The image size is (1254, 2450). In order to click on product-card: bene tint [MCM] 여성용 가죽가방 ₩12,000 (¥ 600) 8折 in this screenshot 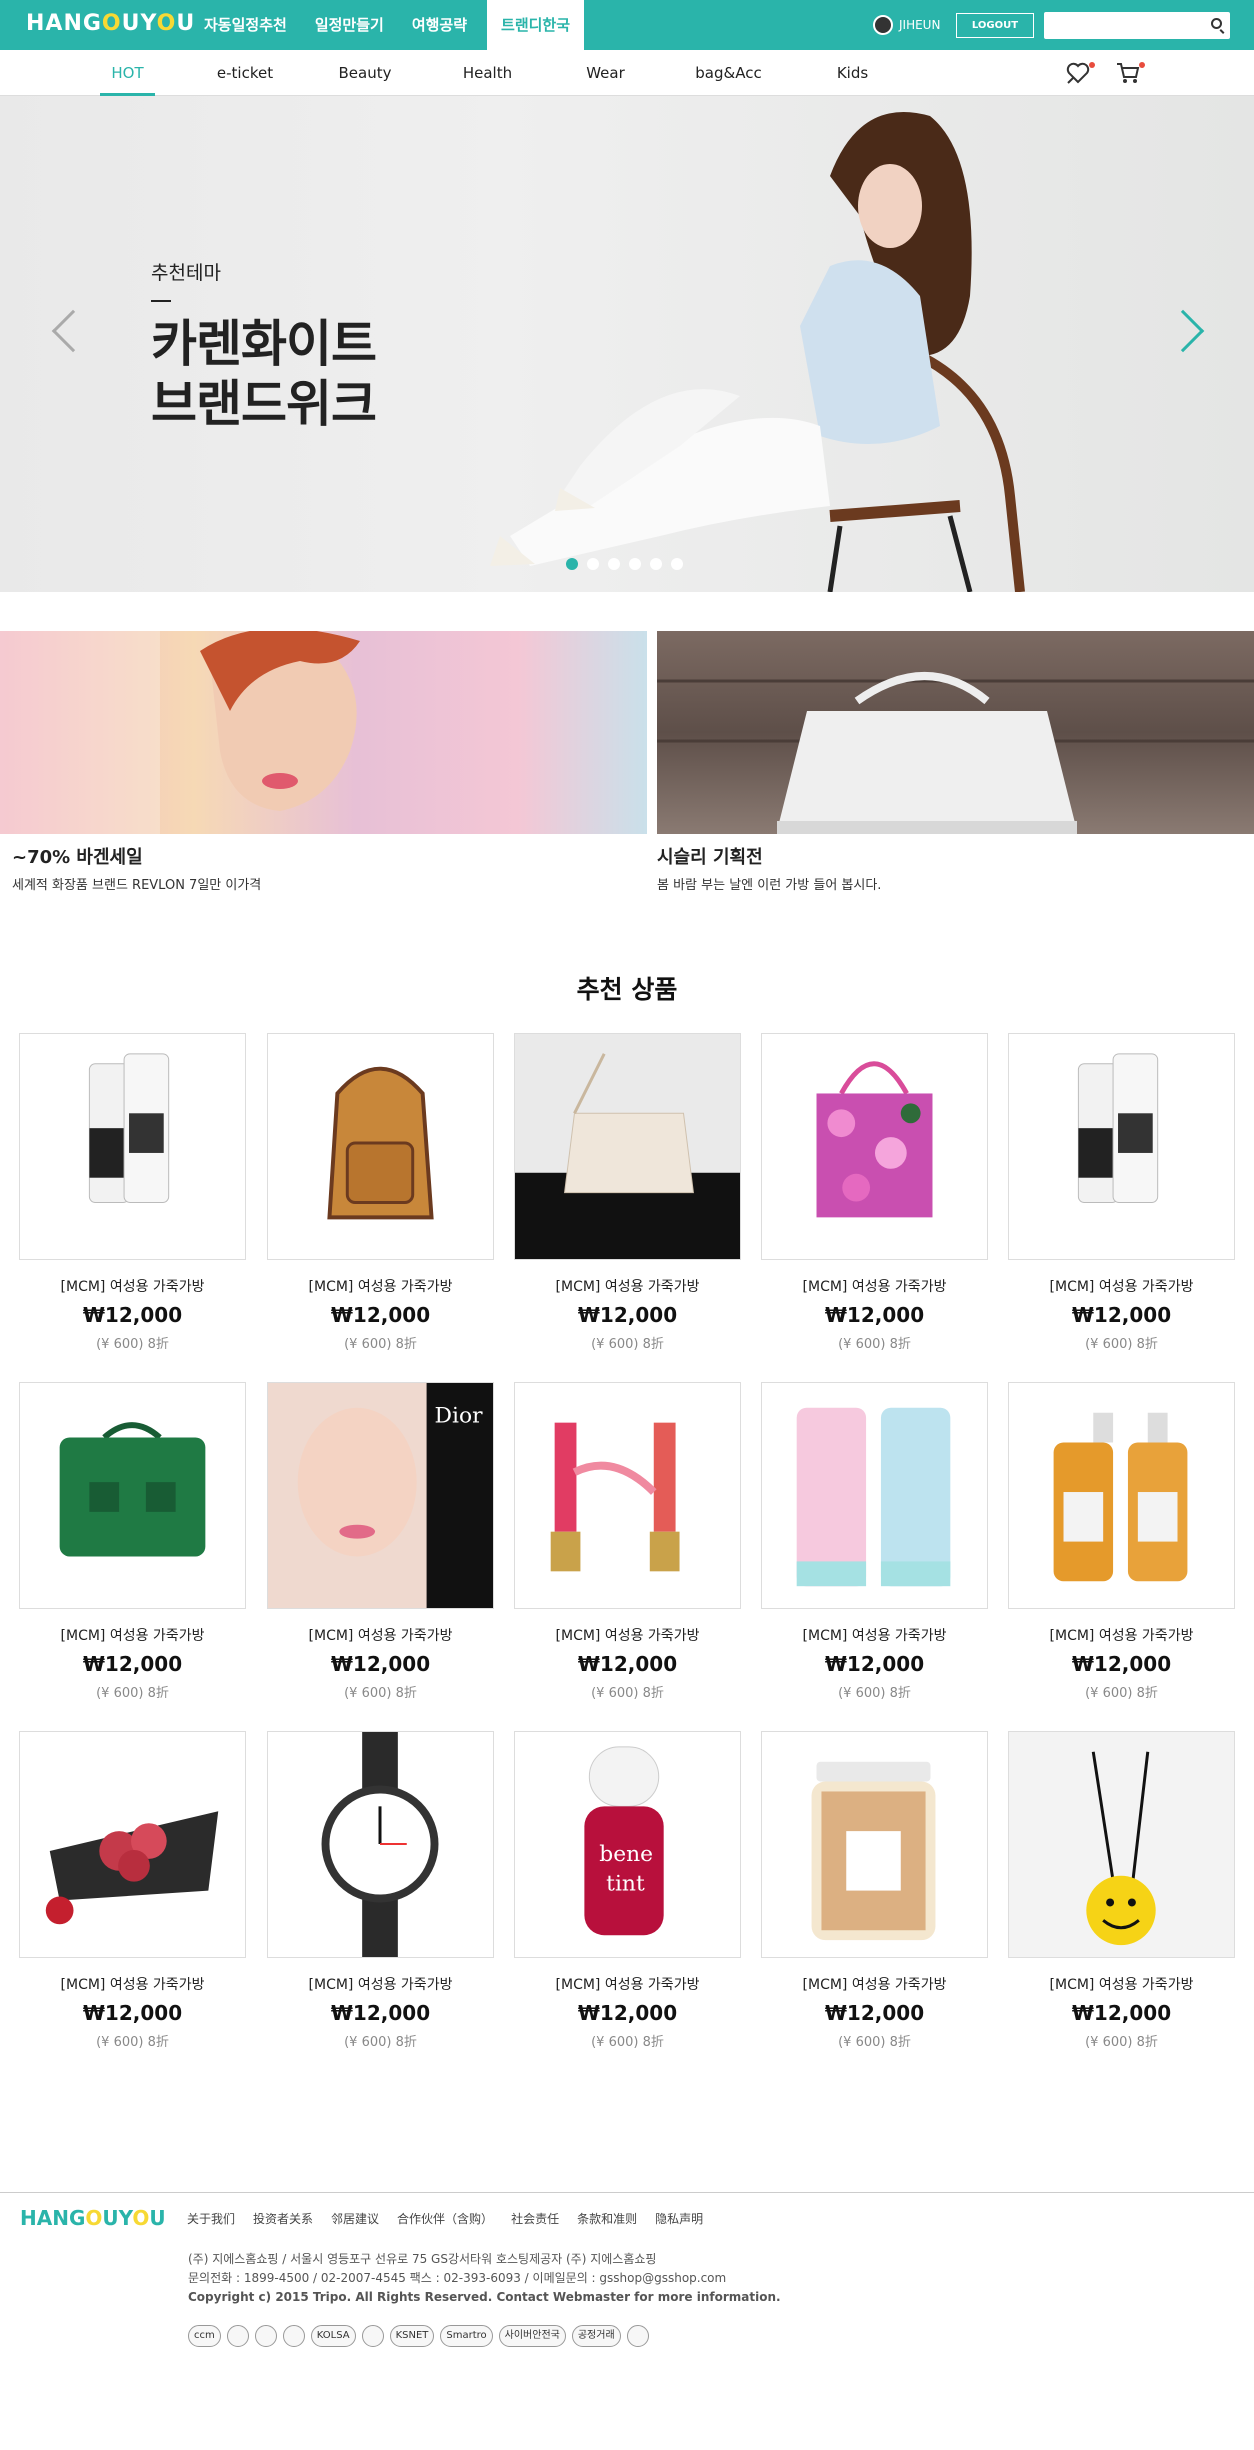, I will do `click(627, 1890)`.